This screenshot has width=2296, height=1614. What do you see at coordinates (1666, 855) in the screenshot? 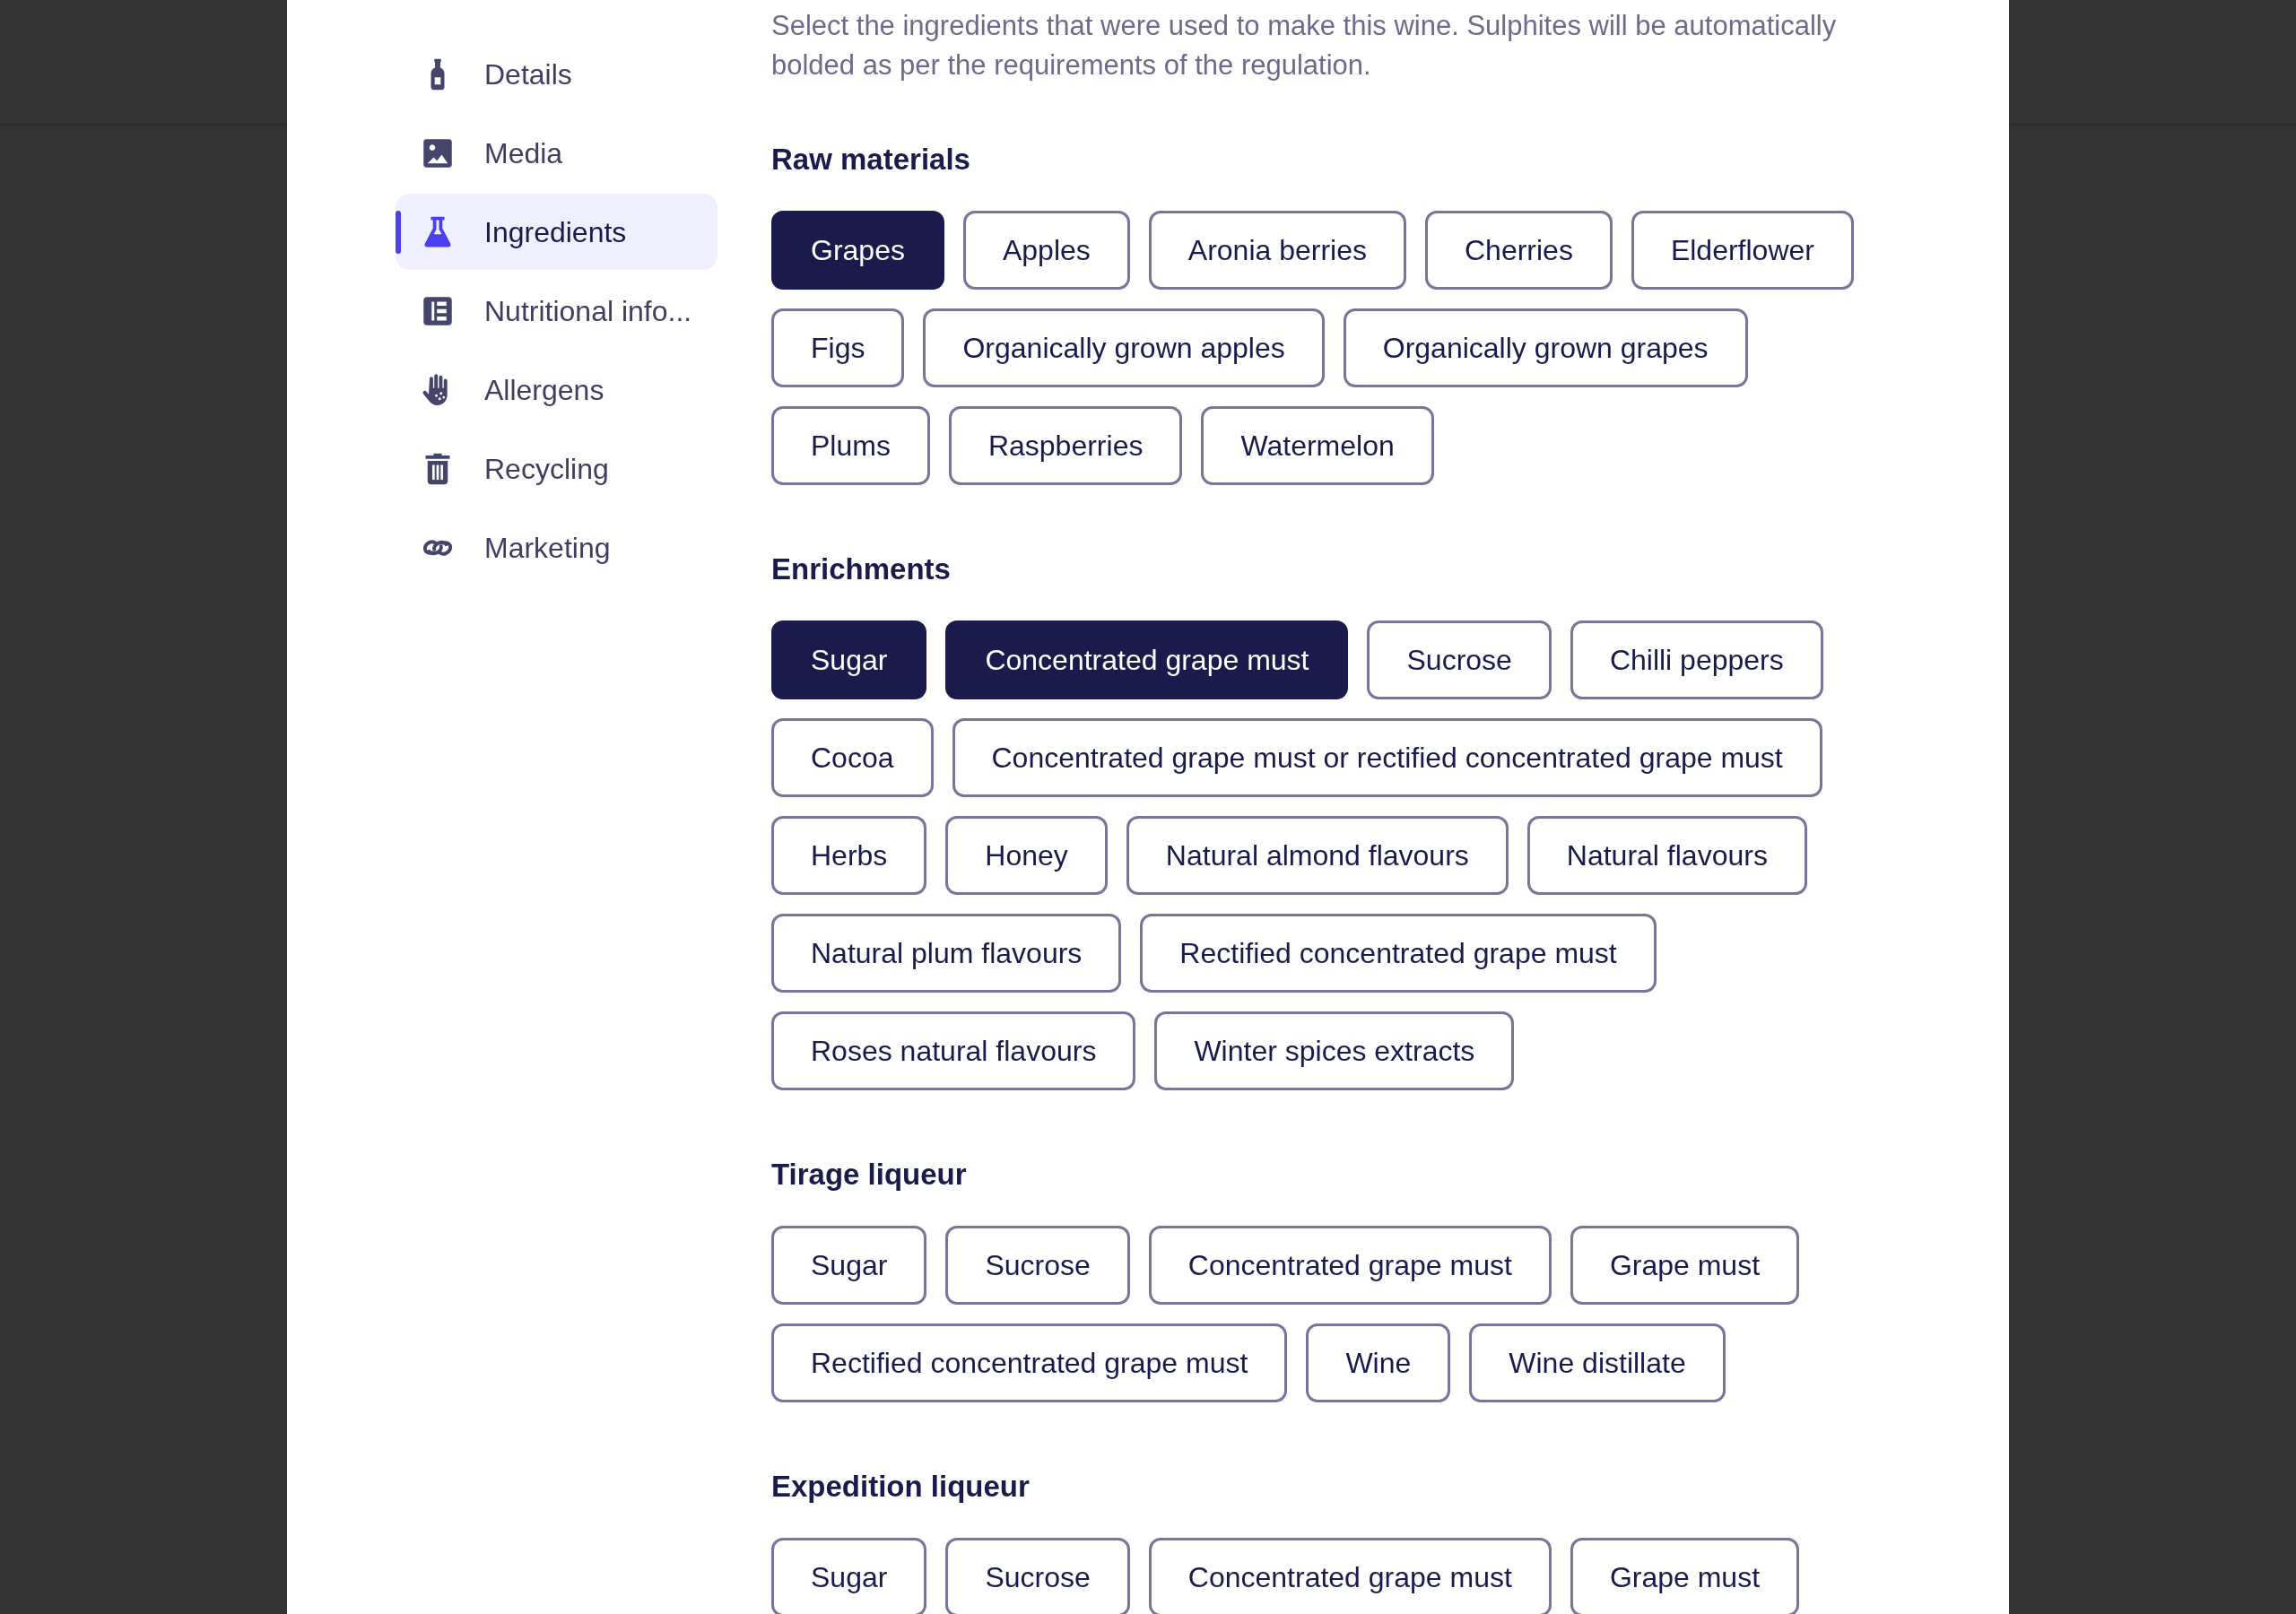
I see `ingredient-chip: Natural flavours` at bounding box center [1666, 855].